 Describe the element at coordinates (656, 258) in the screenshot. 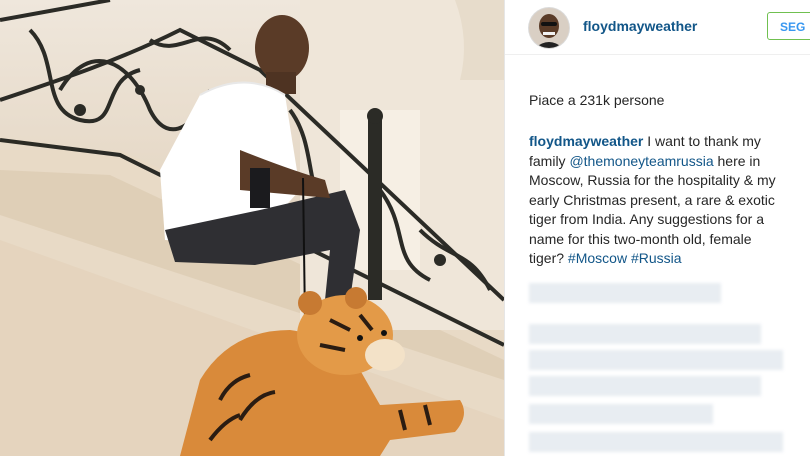

I see `hashtag-link-russia: #Russia` at that location.